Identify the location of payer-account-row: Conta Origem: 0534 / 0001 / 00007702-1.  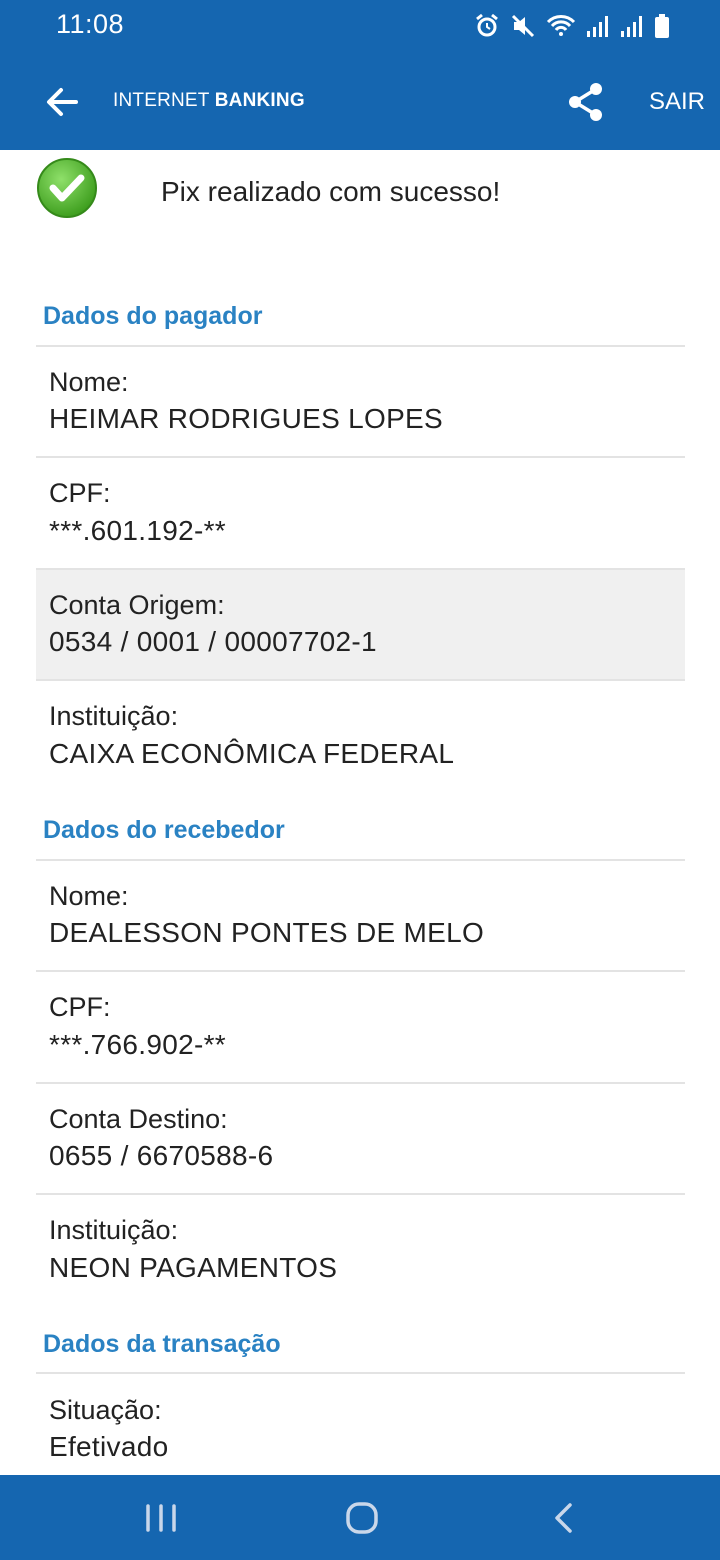
(360, 624).